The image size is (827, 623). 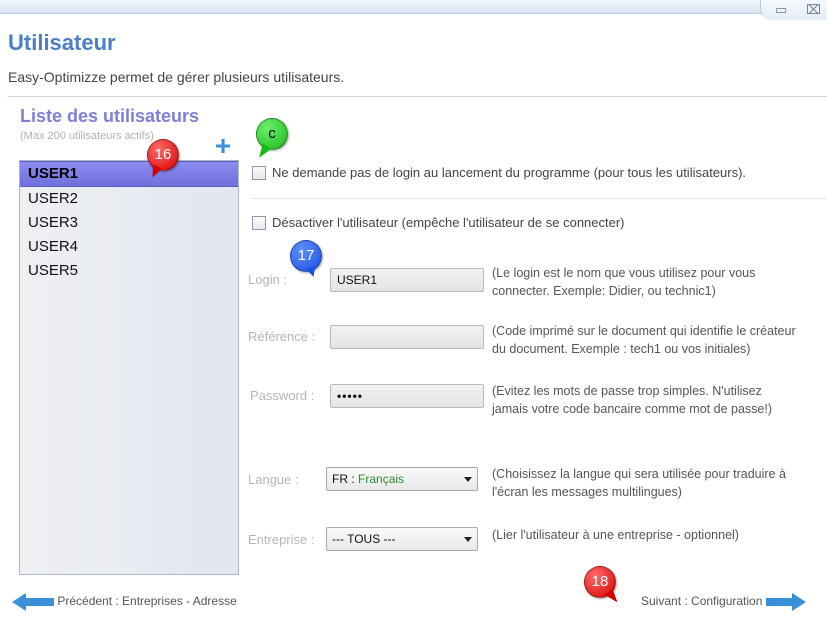 What do you see at coordinates (147, 601) in the screenshot?
I see `previous-label: Précédent : Entreprises - Adresse` at bounding box center [147, 601].